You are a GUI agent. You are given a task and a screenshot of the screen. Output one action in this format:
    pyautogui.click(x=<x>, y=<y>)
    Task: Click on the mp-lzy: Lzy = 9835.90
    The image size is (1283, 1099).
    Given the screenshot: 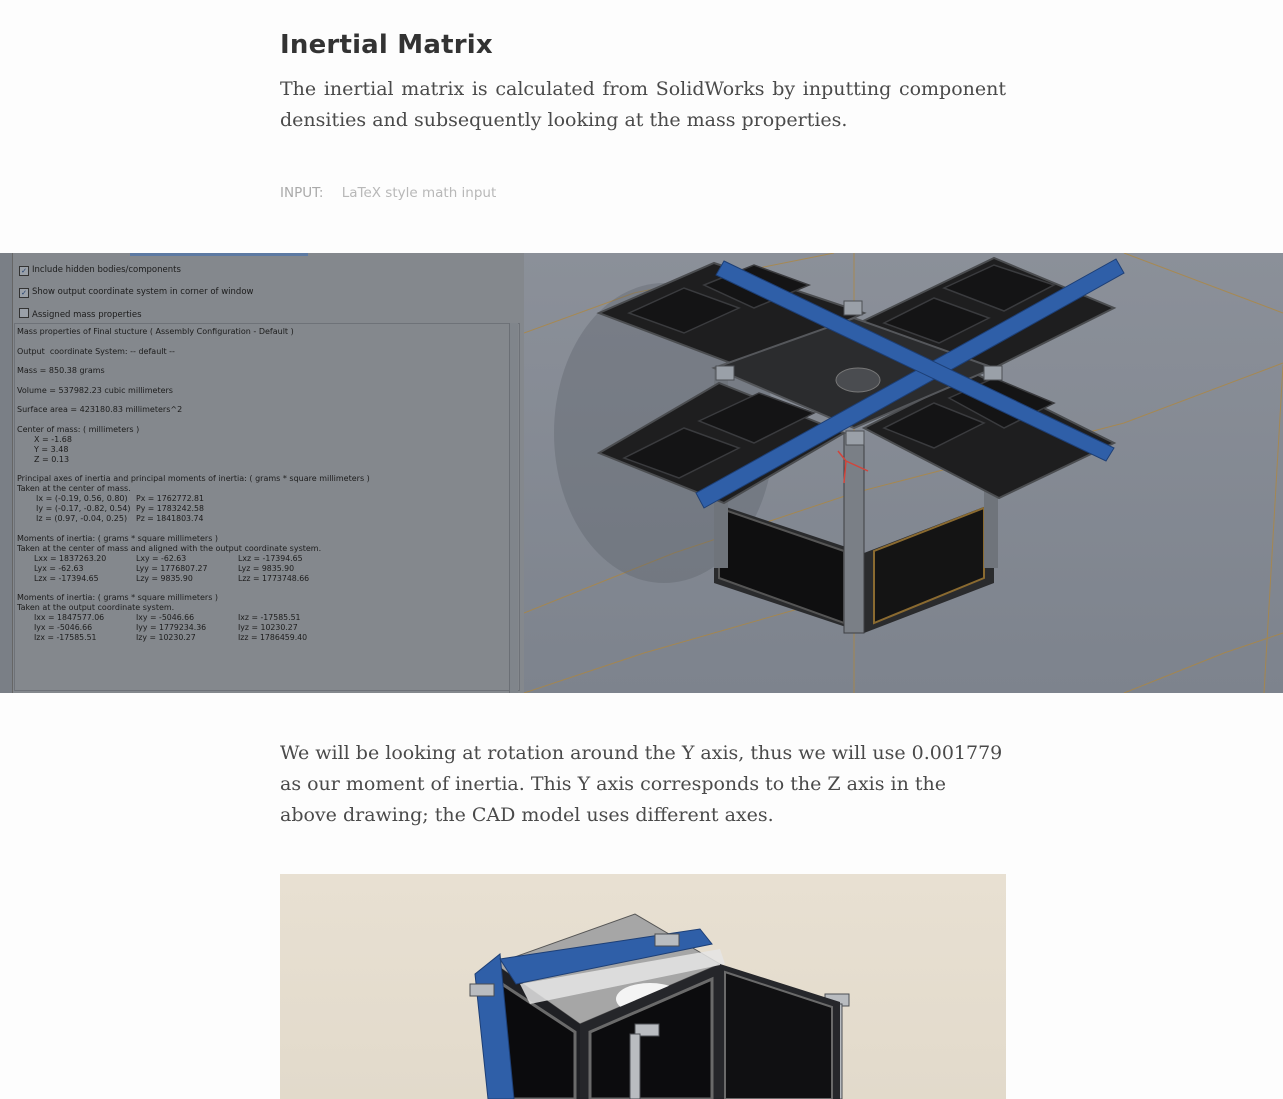 What is the action you would take?
    pyautogui.click(x=164, y=578)
    